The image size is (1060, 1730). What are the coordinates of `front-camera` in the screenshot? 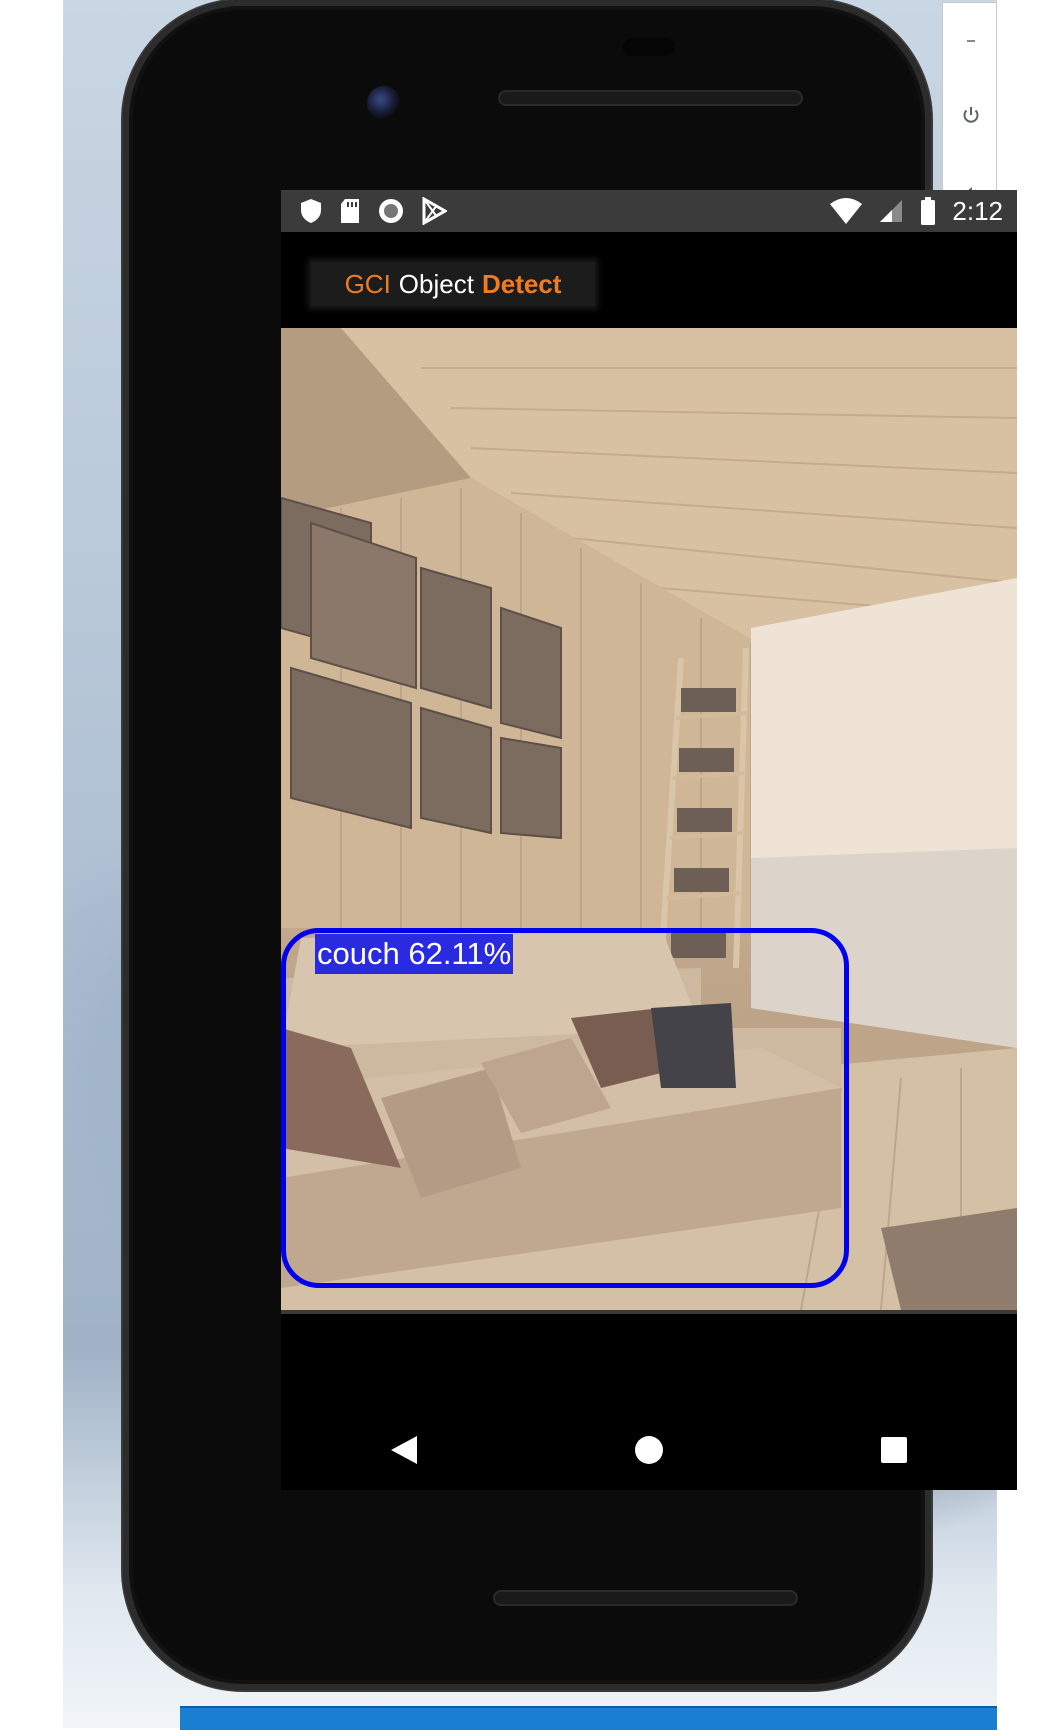 It's located at (384, 103).